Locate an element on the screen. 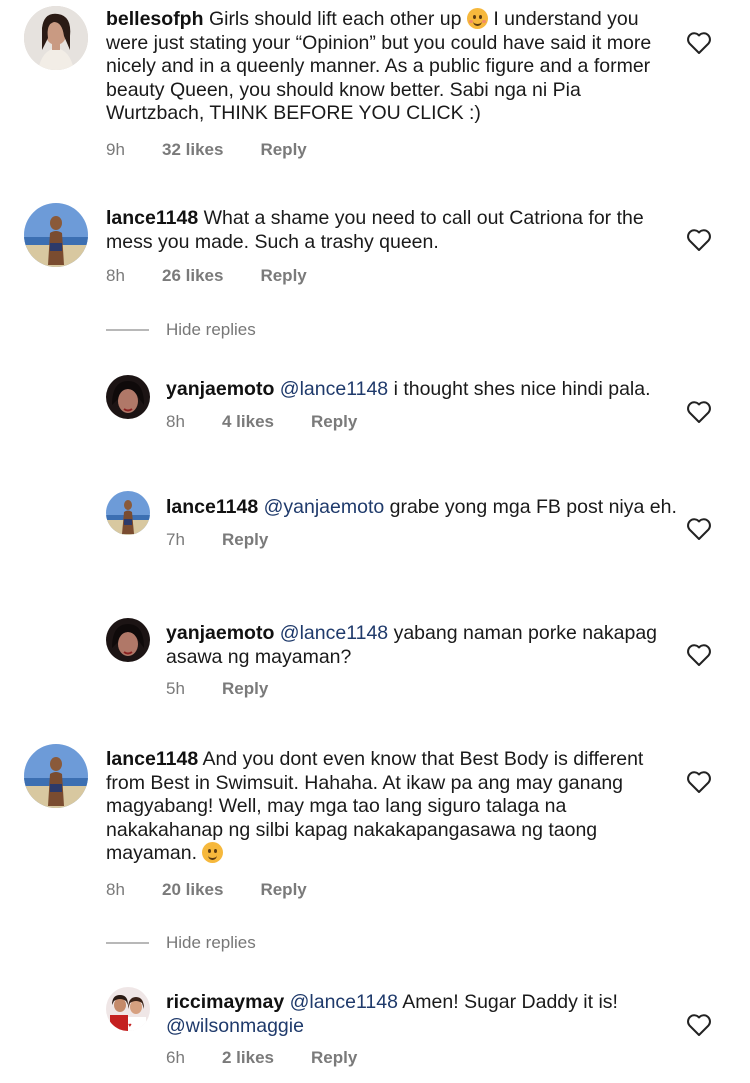  comment-text-part: i thought shes nice hindi pala. is located at coordinates (522, 389).